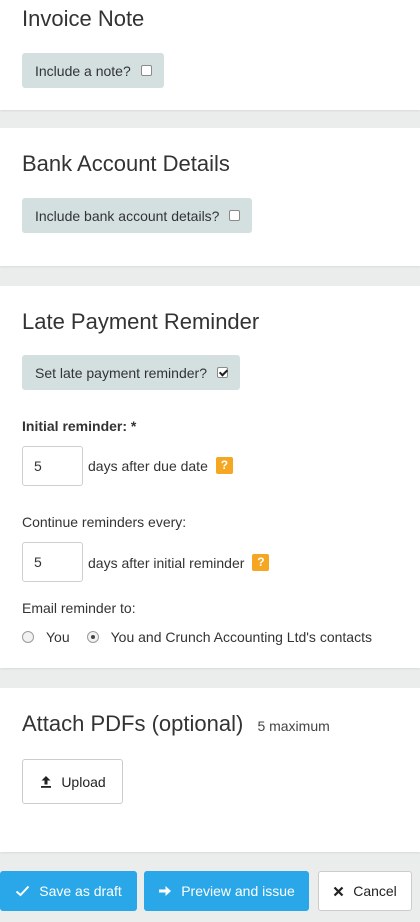  I want to click on invoice-note-section: Invoice Note Include a note?, so click(210, 55).